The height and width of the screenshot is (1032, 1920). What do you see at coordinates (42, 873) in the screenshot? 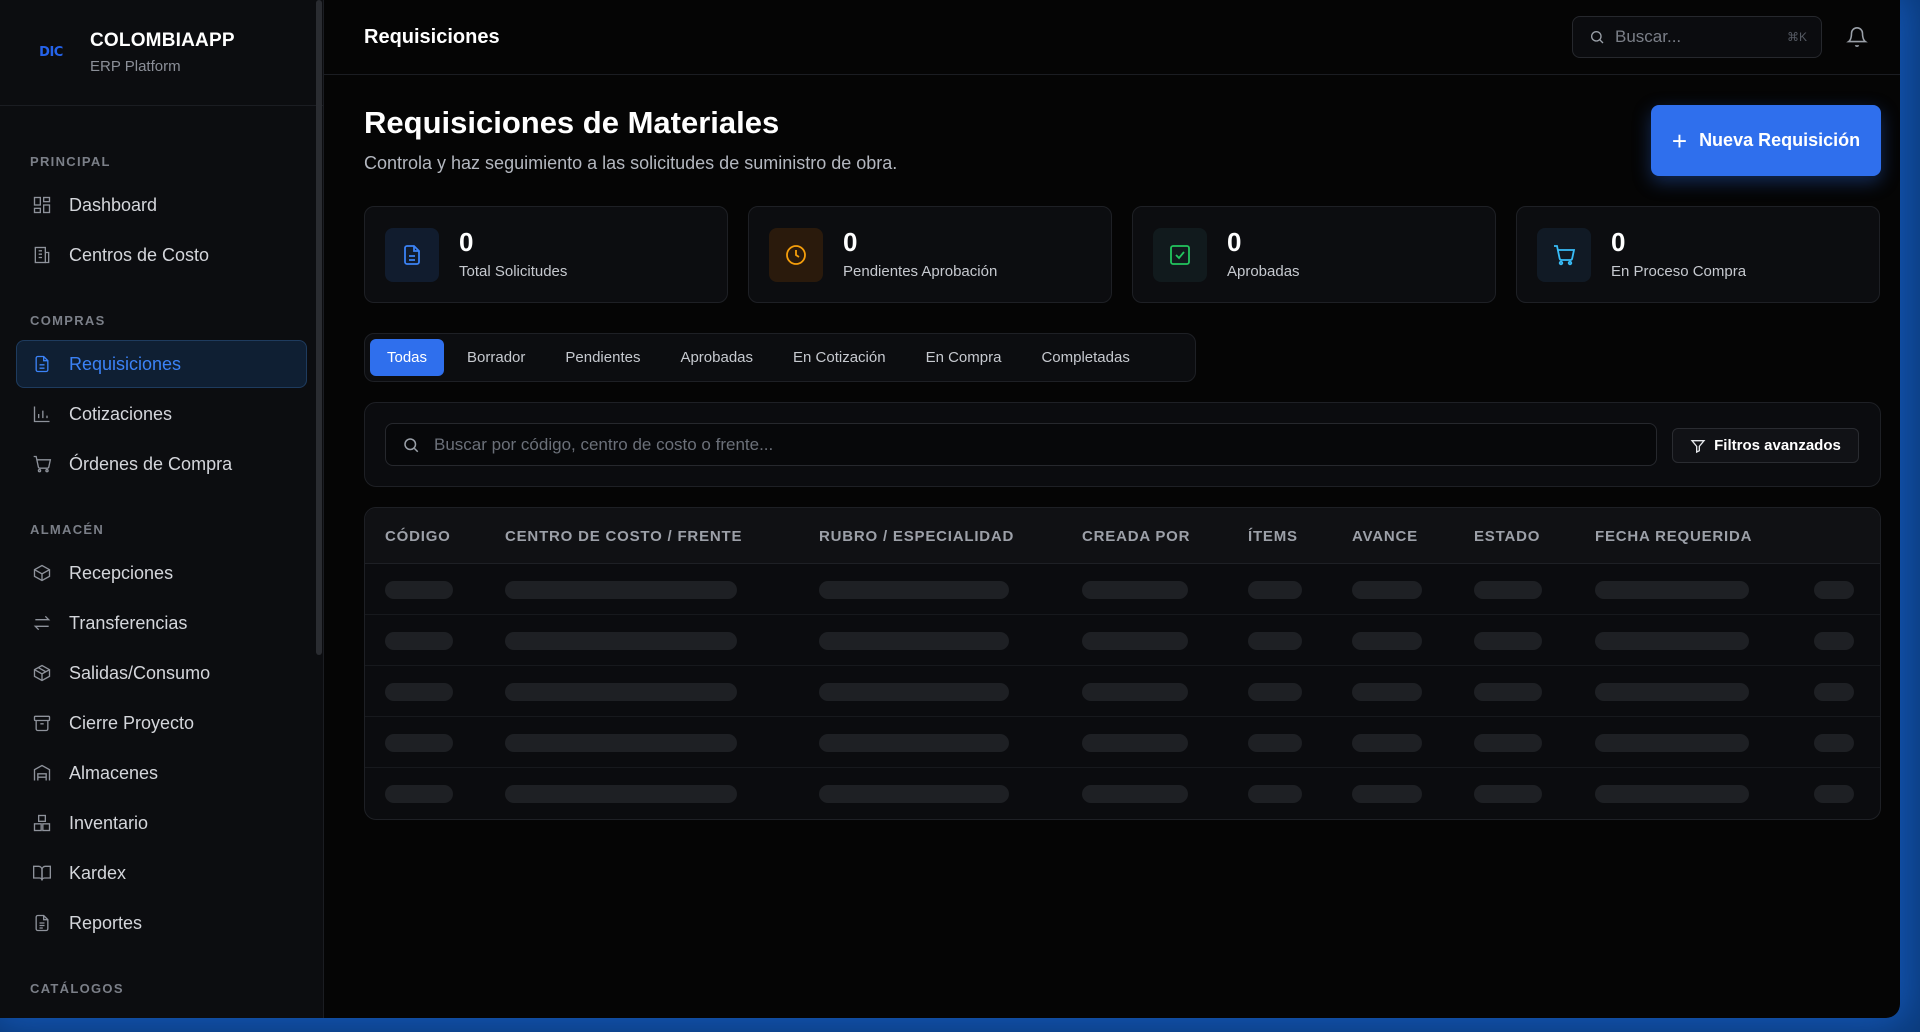
I see `book-icon` at bounding box center [42, 873].